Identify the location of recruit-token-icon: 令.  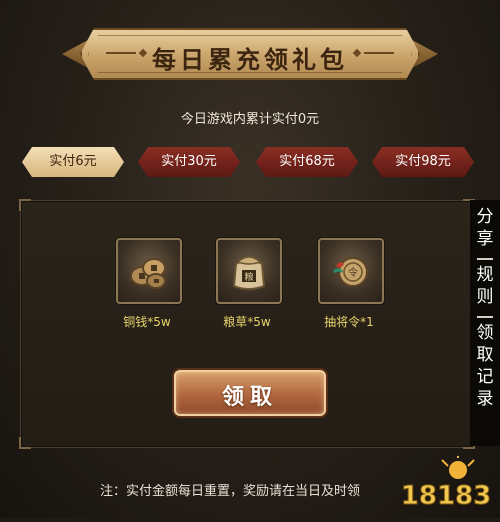
(351, 271).